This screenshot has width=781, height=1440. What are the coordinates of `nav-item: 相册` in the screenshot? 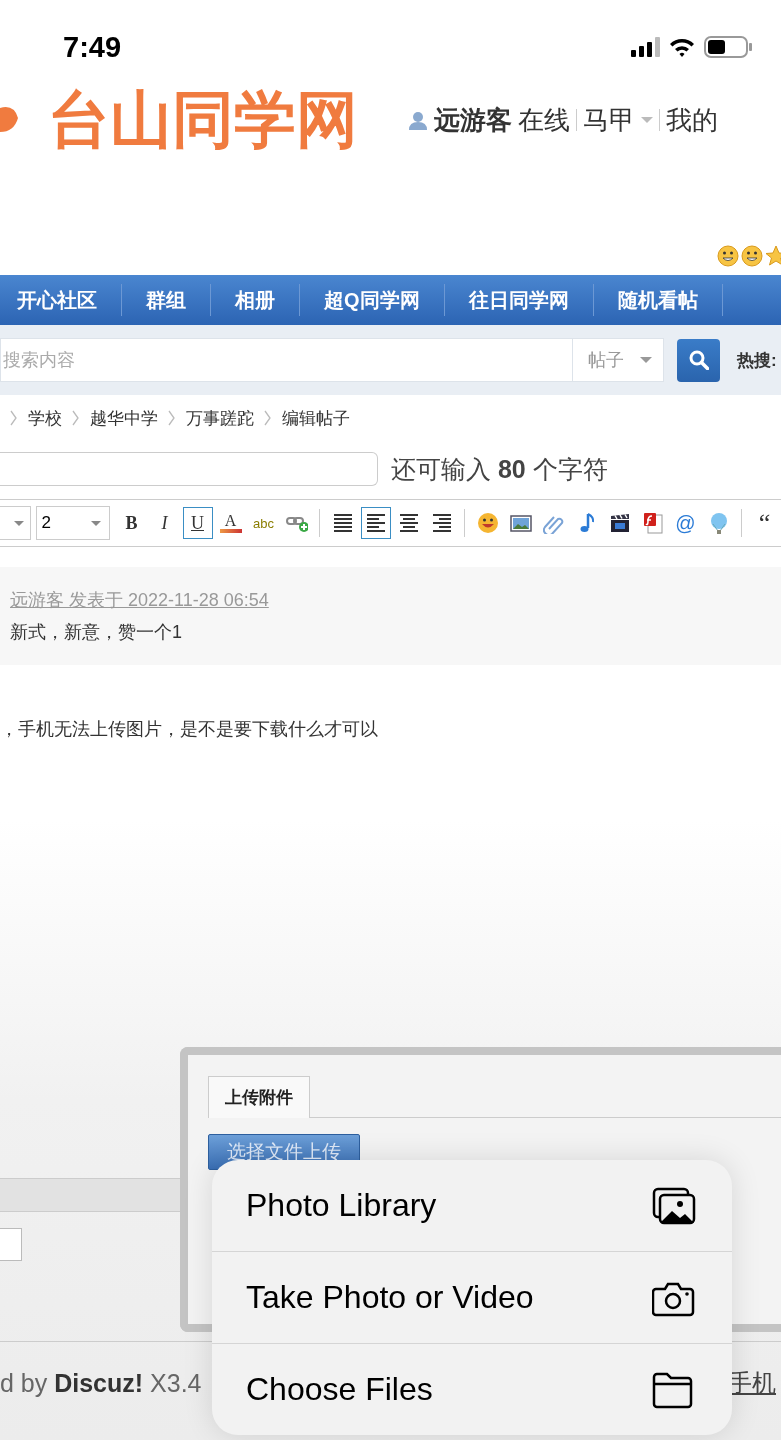 It's located at (255, 300).